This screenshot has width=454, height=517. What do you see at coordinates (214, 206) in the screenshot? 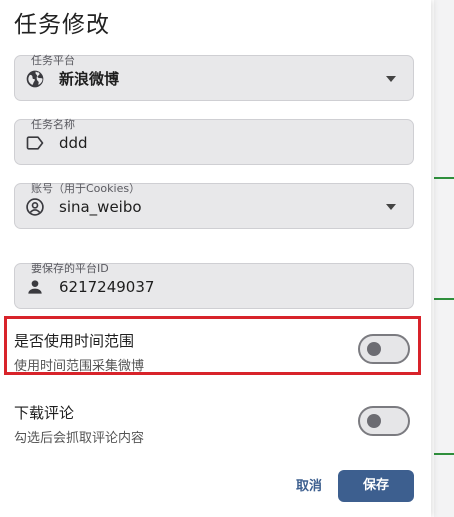
I see `account-select: 账号（用于Cookies） sina_weibo` at bounding box center [214, 206].